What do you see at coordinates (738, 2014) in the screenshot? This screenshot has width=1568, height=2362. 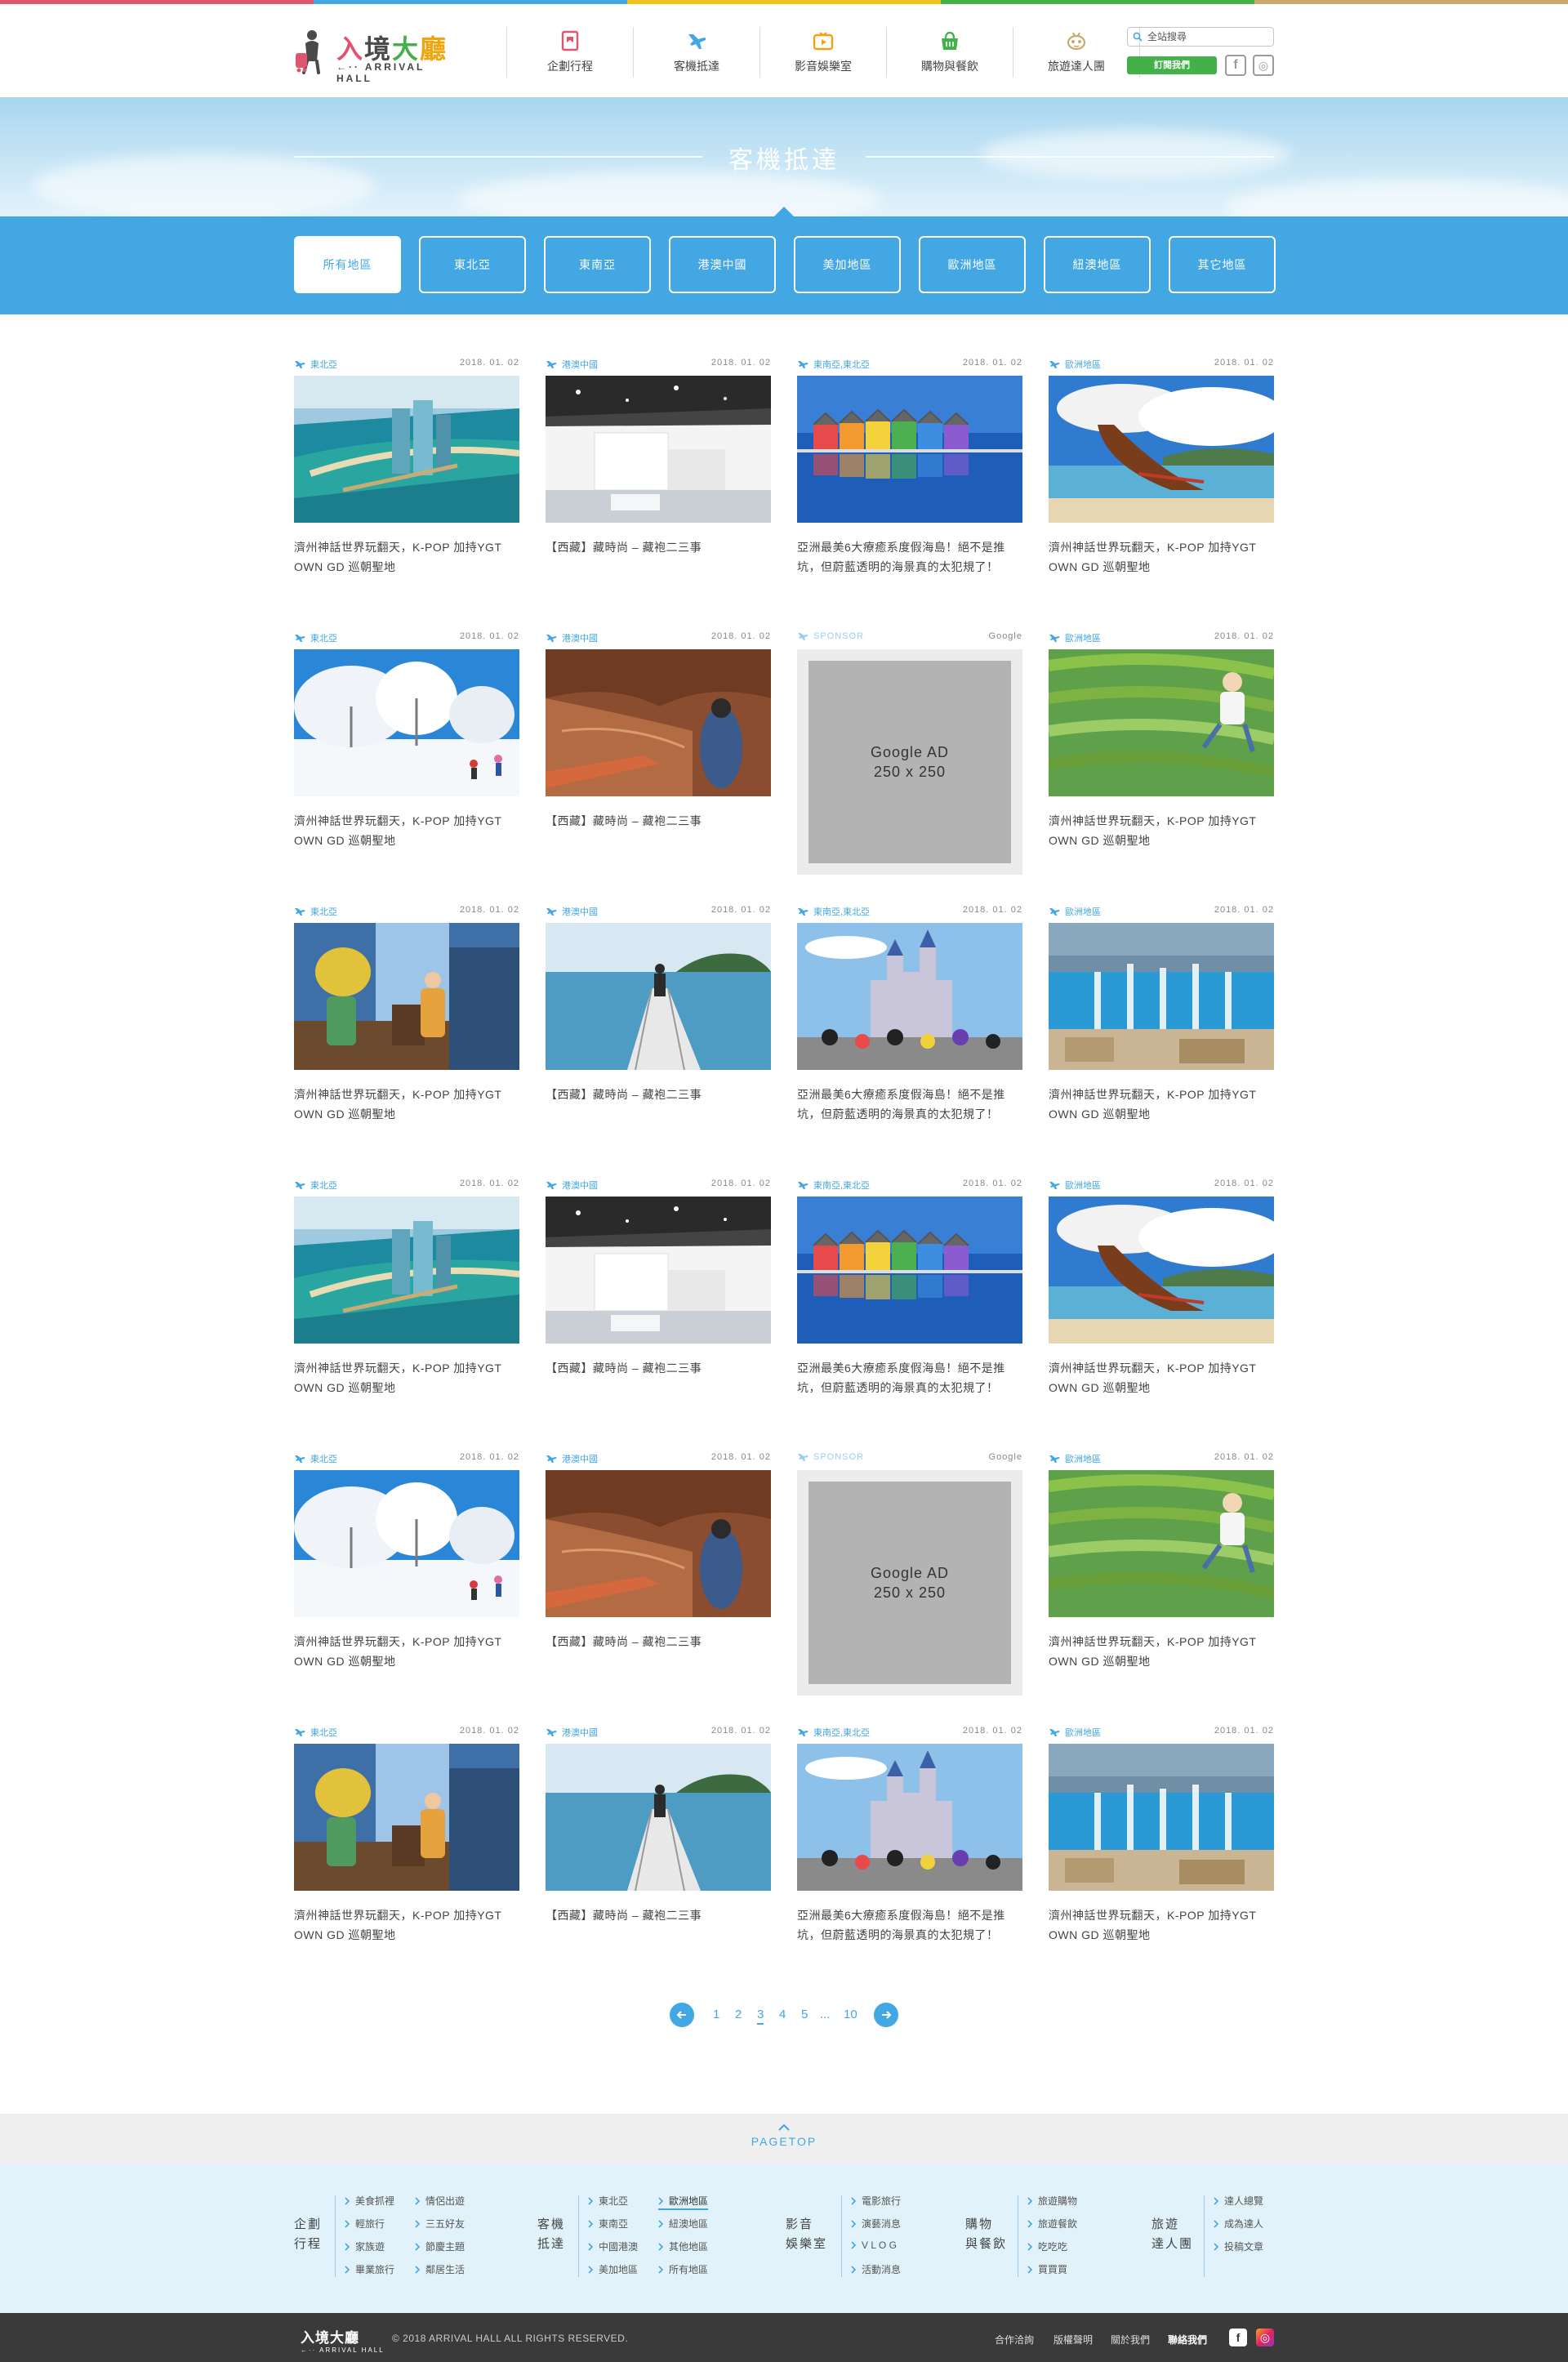 I see `page-link: 2` at bounding box center [738, 2014].